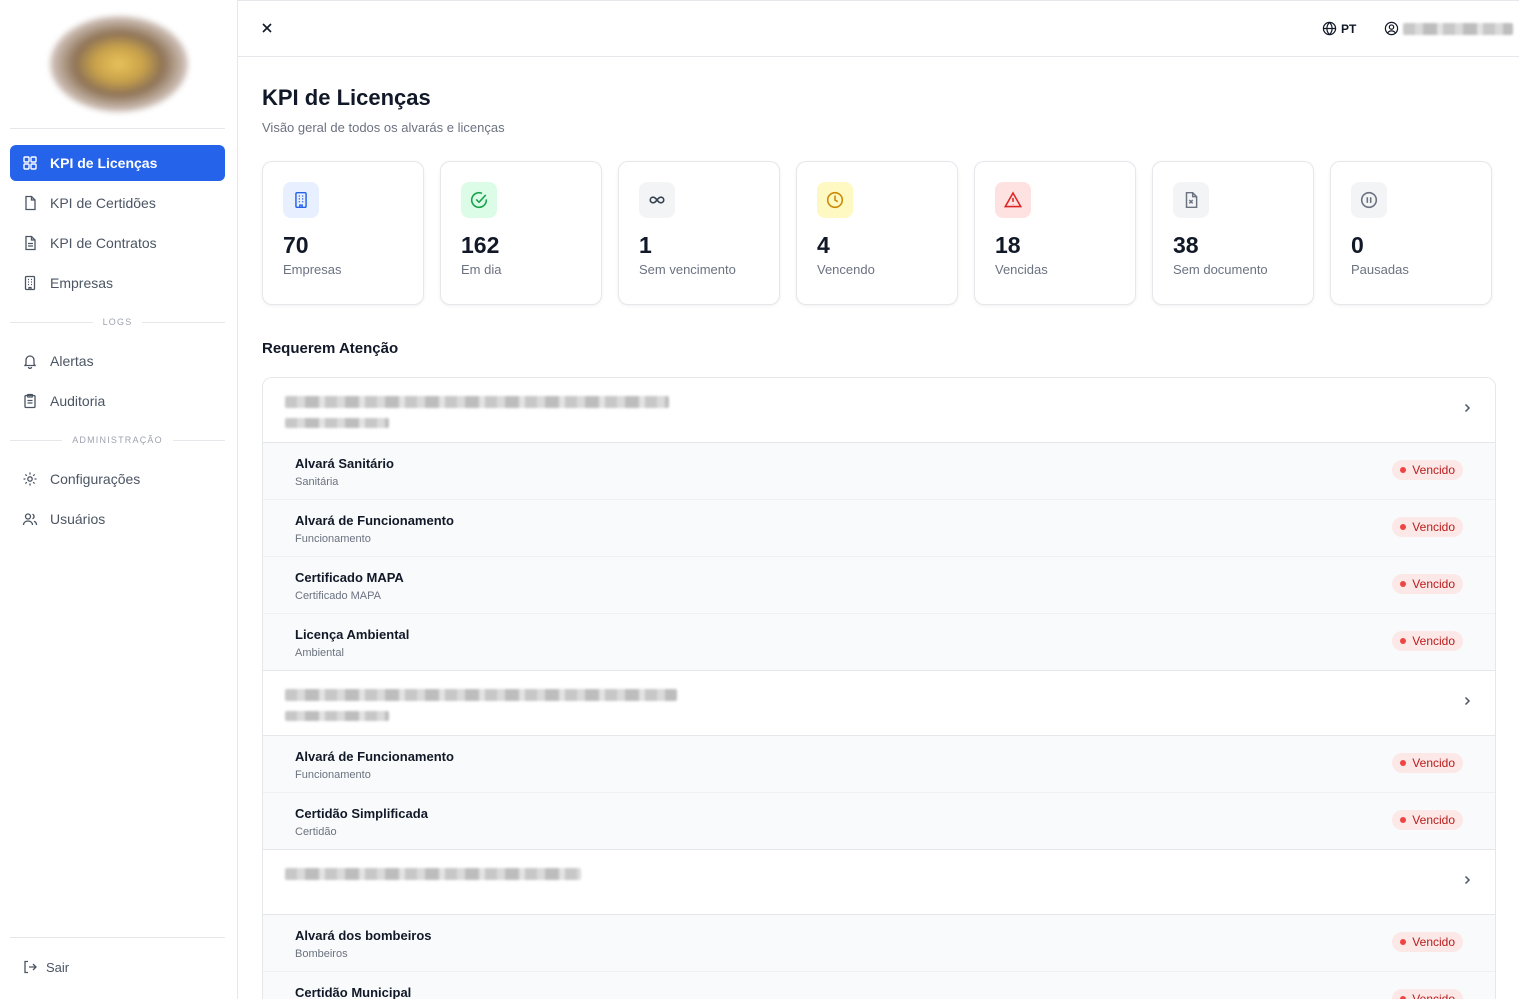  What do you see at coordinates (312, 269) in the screenshot?
I see `kpi-label: Empresas` at bounding box center [312, 269].